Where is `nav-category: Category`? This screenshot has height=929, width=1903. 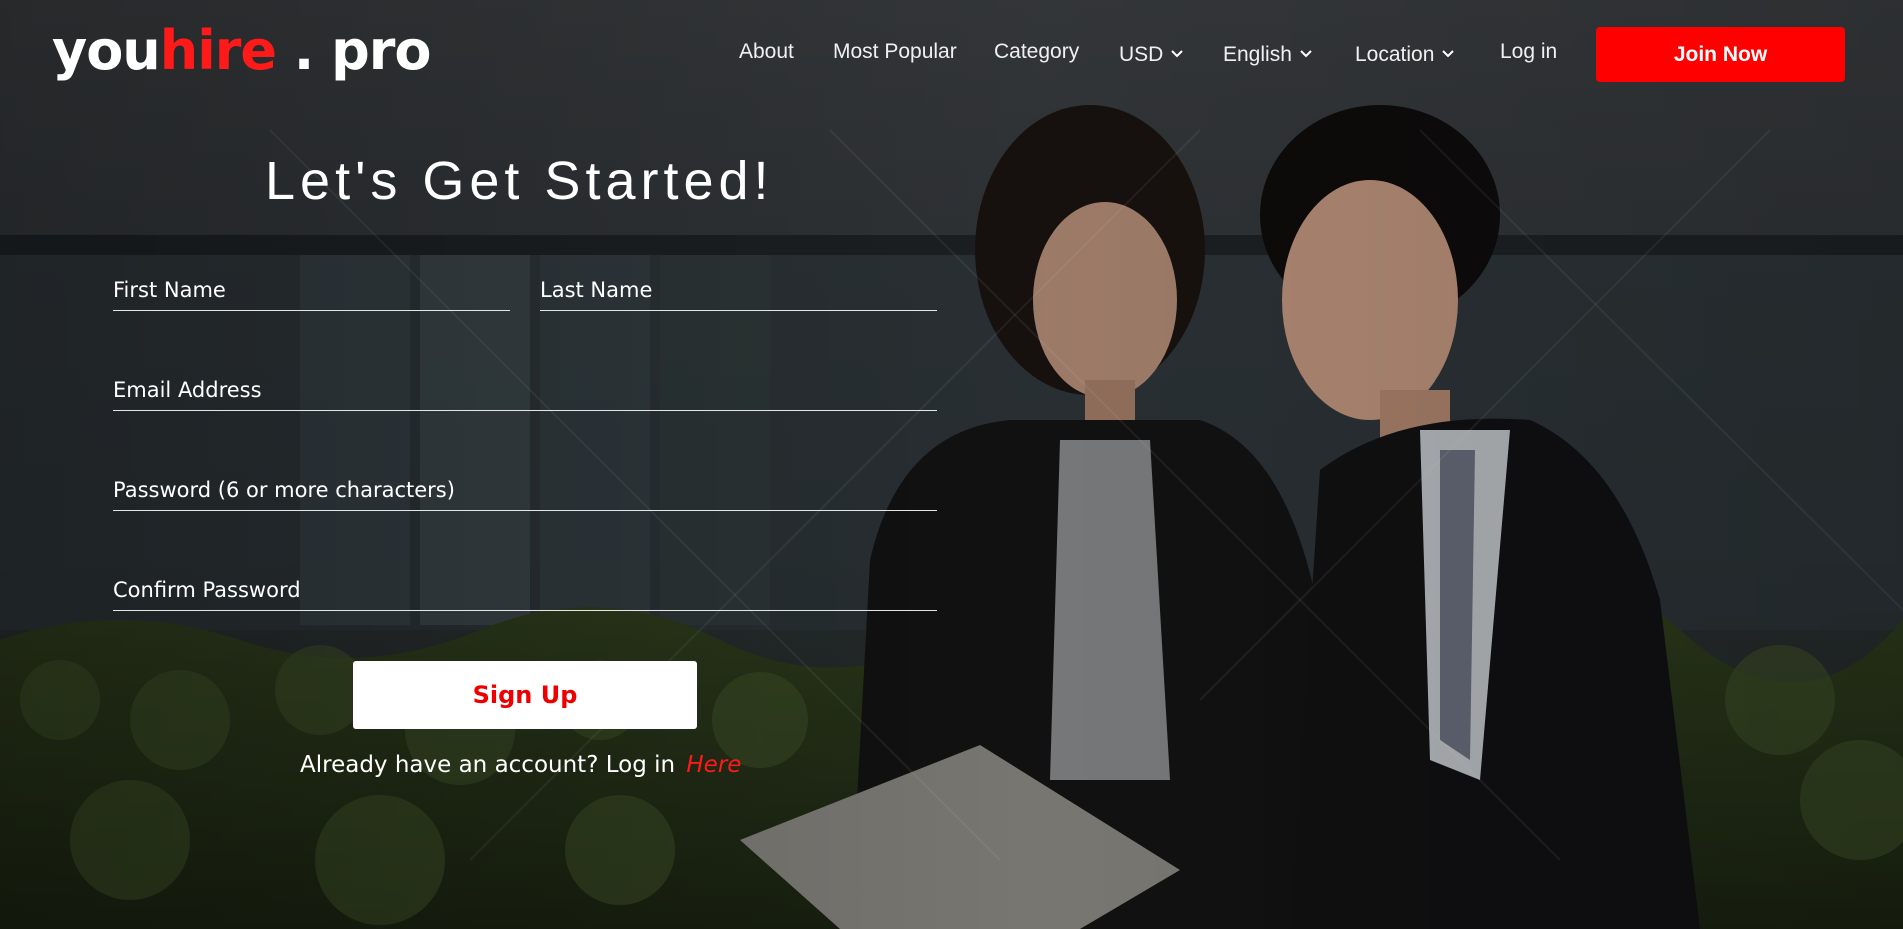 nav-category: Category is located at coordinates (1036, 52).